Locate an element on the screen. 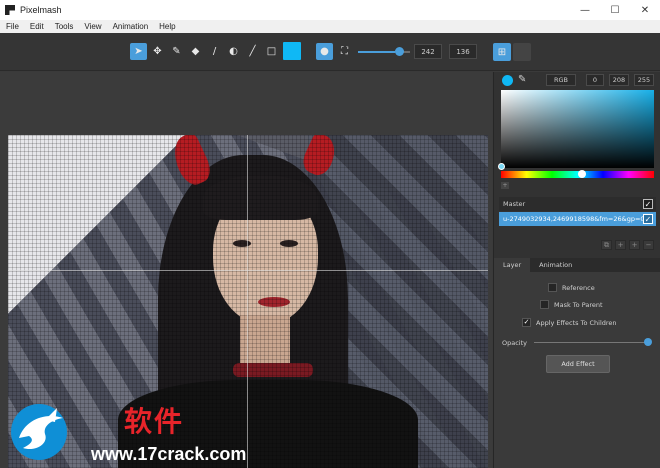 This screenshot has width=660, height=468. property-tabs: Layer Animation is located at coordinates (577, 265).